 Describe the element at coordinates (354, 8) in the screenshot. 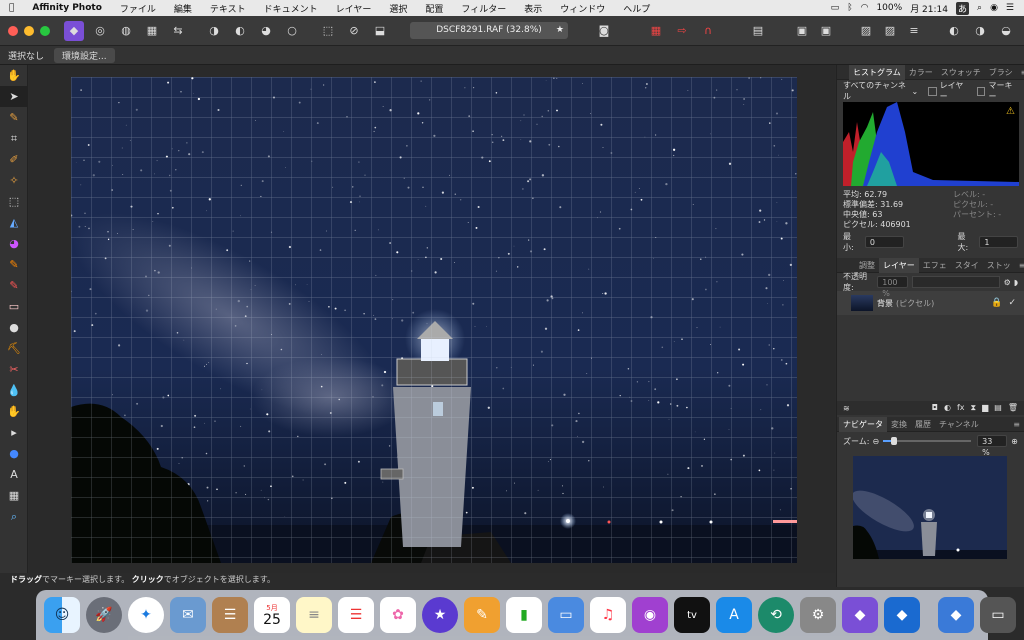

I see `menu-layer: レイヤー` at that location.